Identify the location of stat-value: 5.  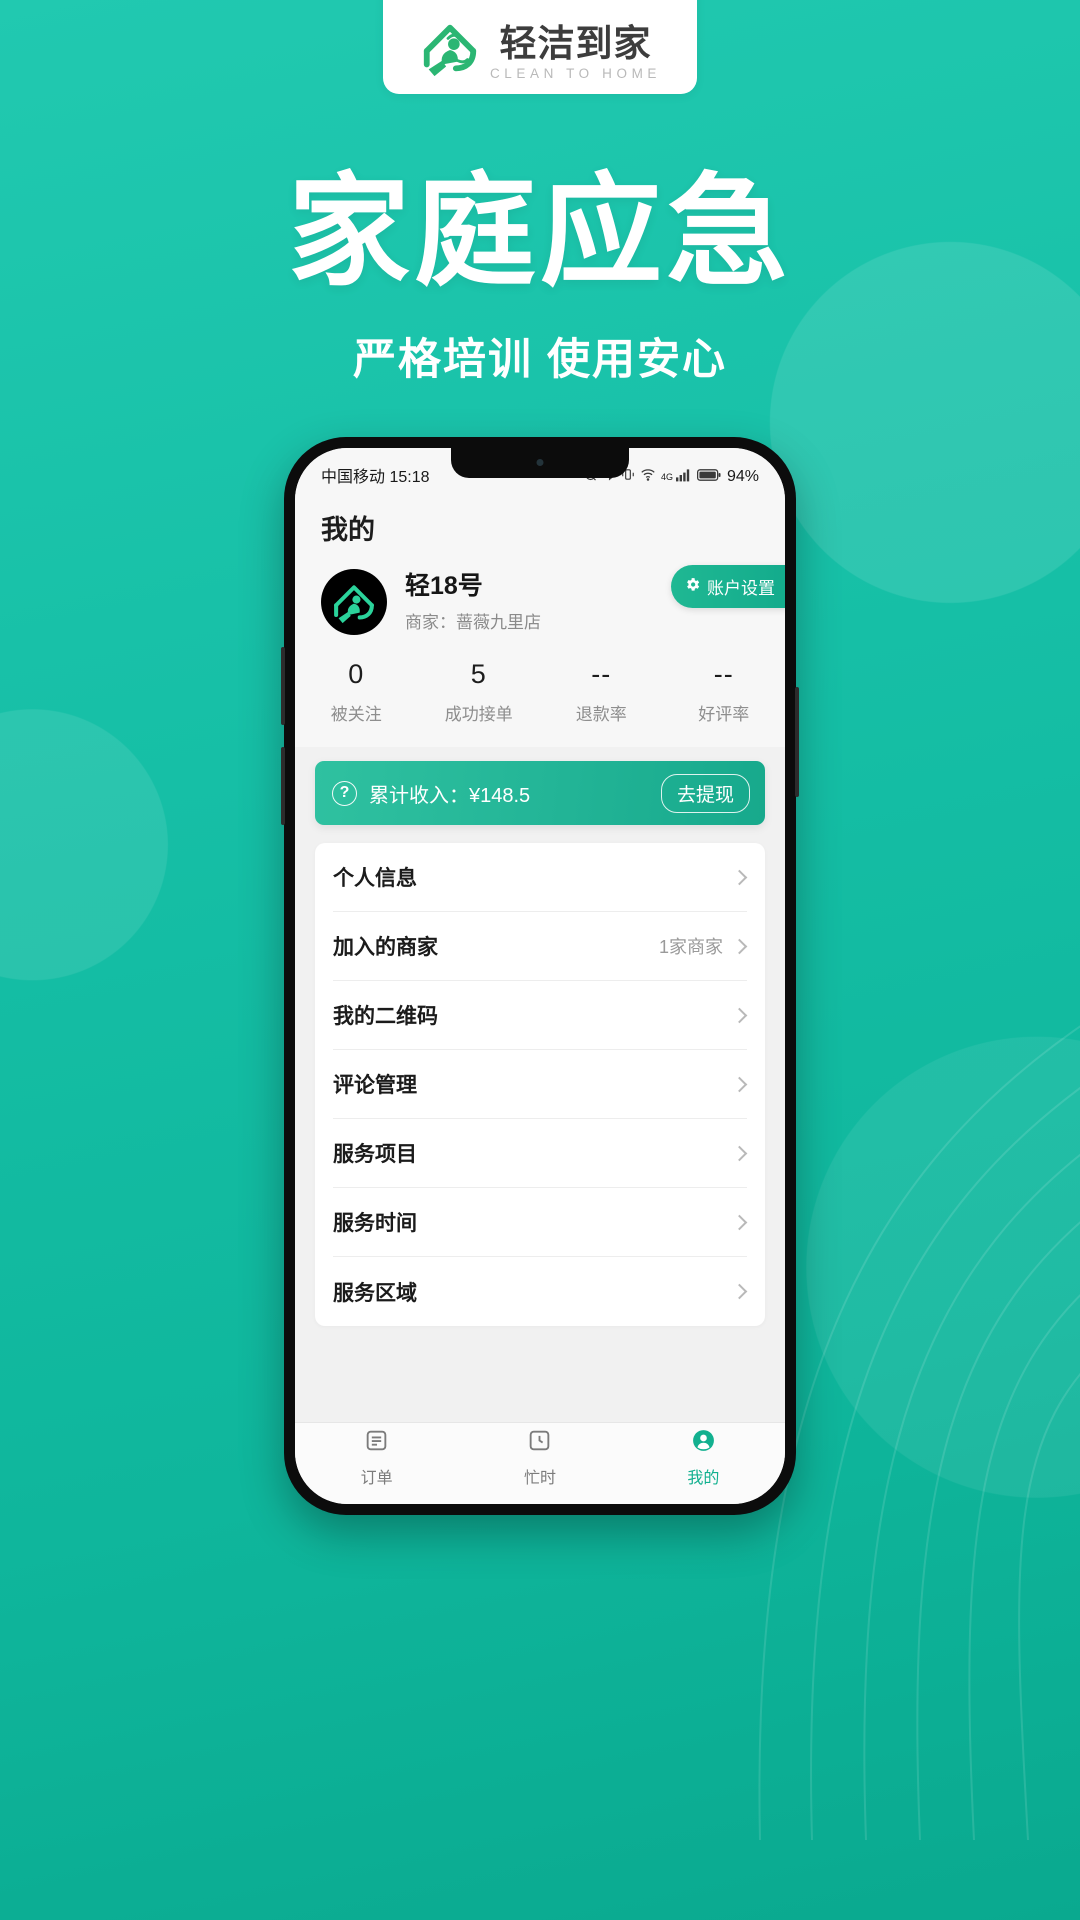
(478, 674).